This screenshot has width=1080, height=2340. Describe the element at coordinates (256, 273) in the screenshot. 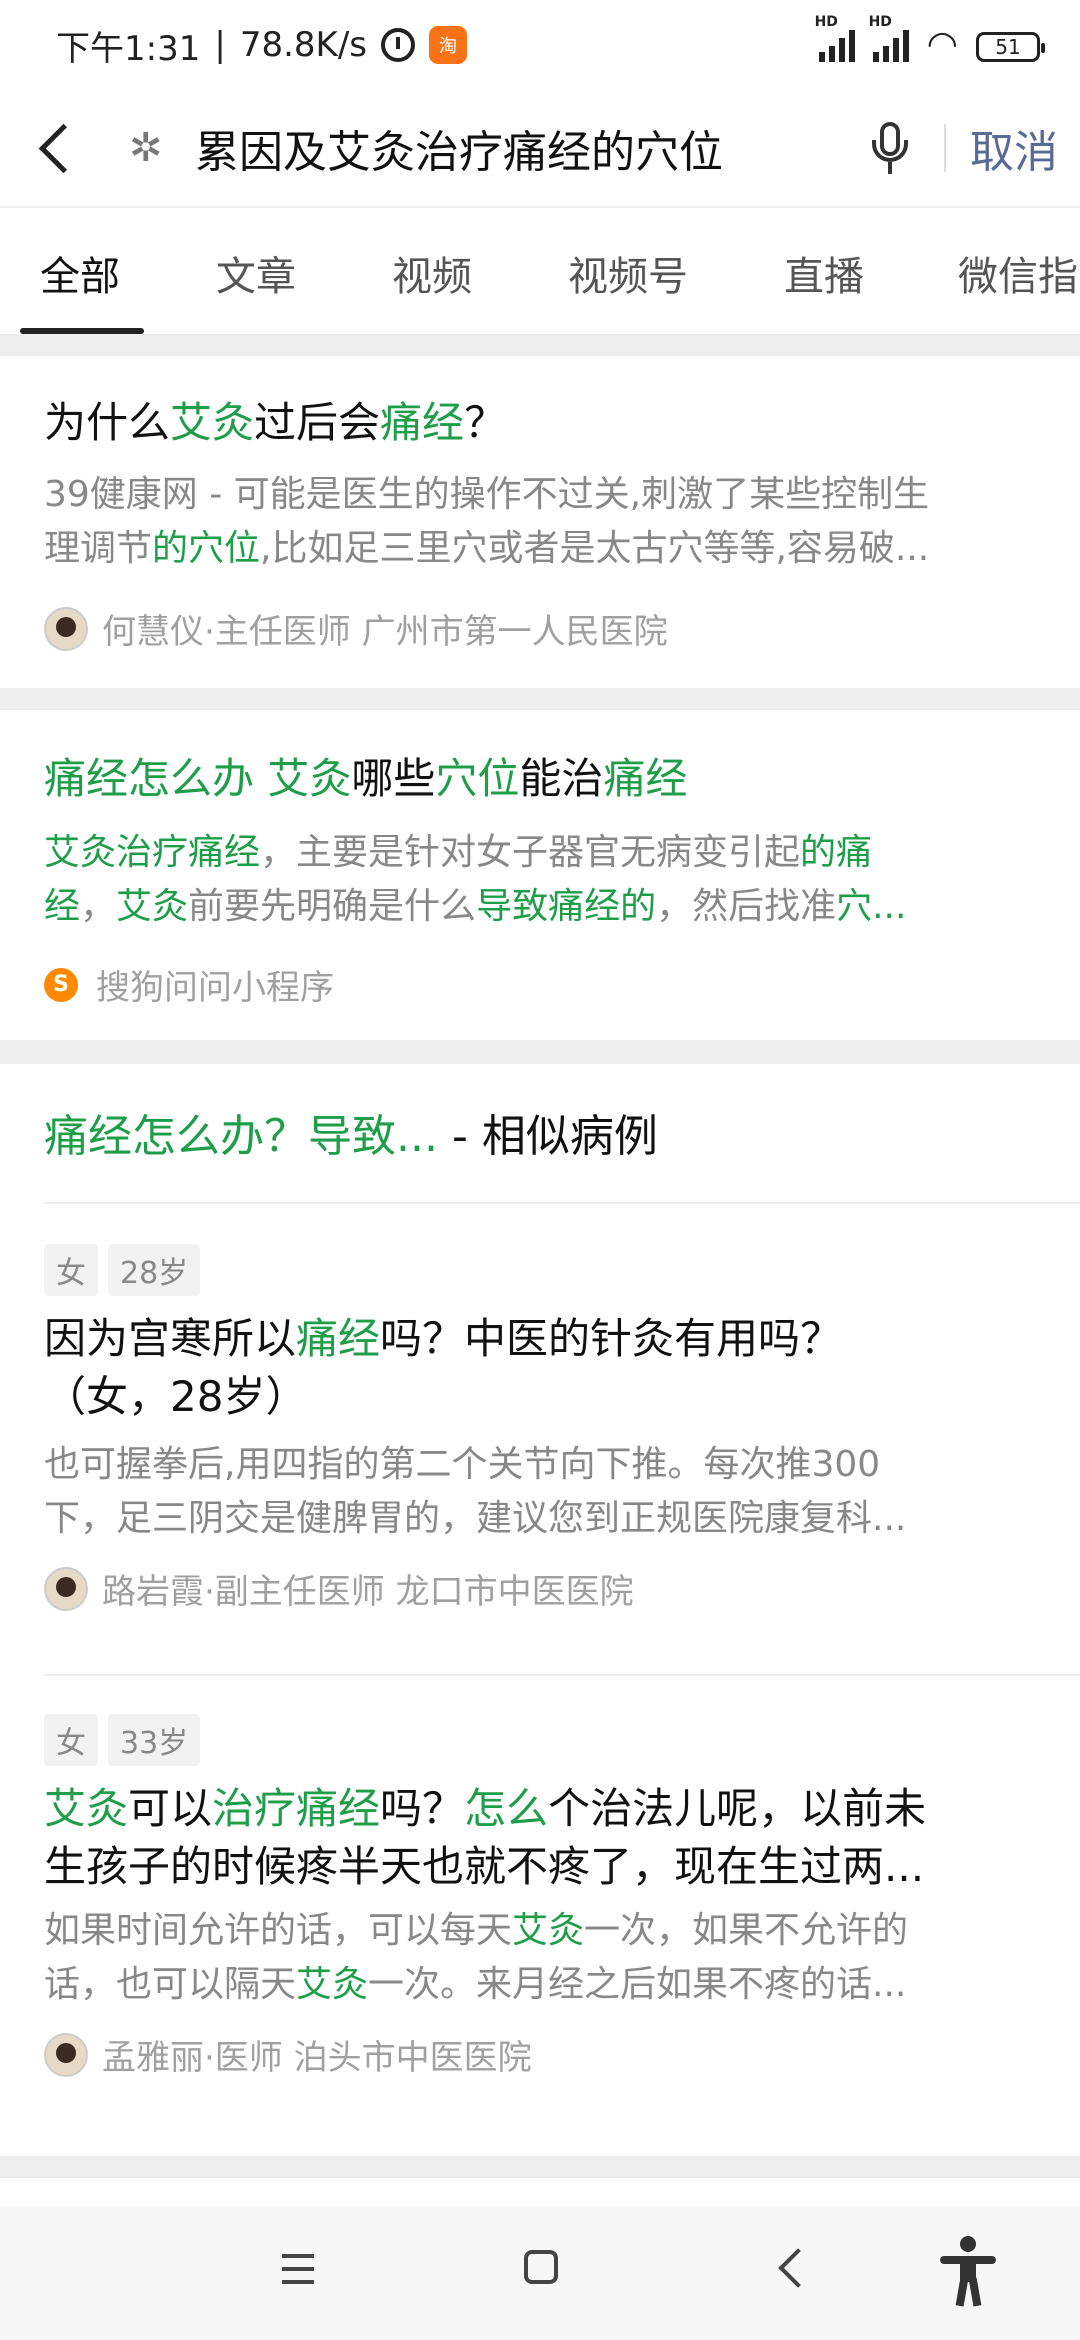

I see `tab-articles: 文章` at that location.